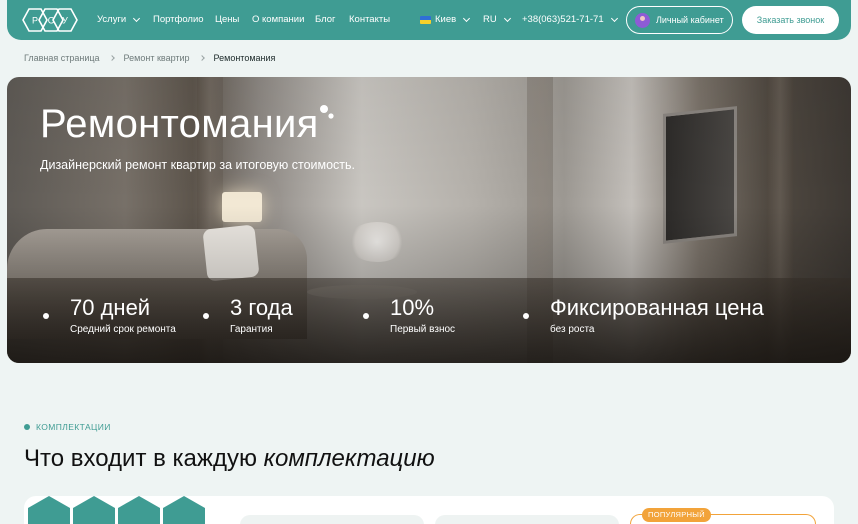 This screenshot has width=858, height=524. I want to click on stat-value: 70 дней, so click(110, 307).